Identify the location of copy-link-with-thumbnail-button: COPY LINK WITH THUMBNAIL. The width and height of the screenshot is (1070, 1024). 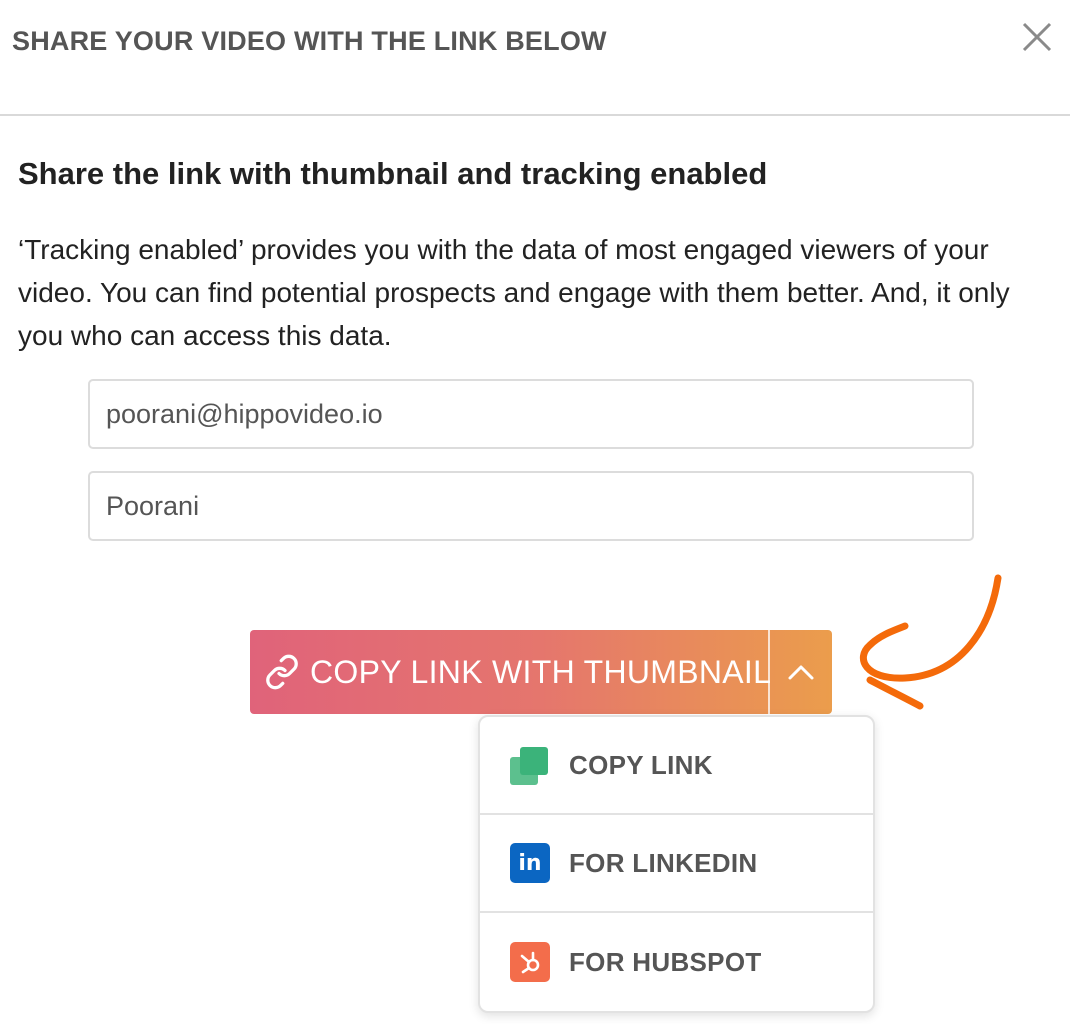
(511, 672).